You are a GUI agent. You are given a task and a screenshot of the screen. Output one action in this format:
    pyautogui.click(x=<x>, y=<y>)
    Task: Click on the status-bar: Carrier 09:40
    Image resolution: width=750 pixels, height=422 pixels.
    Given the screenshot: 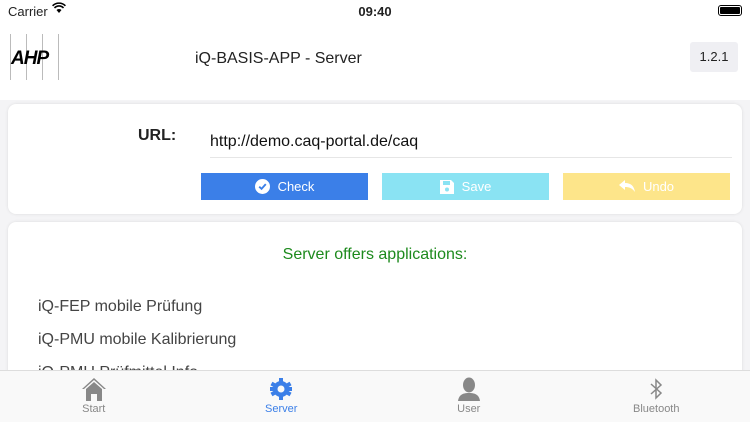 What is the action you would take?
    pyautogui.click(x=375, y=11)
    